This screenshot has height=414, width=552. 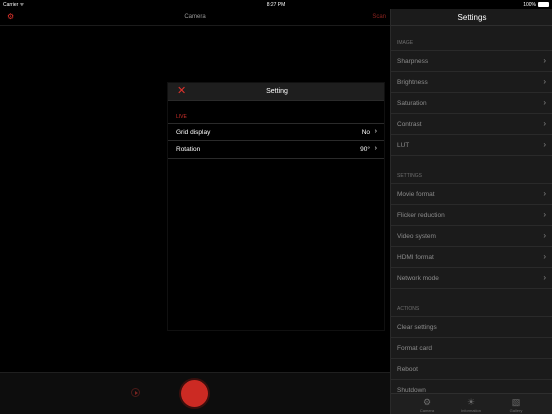 What do you see at coordinates (471, 257) in the screenshot?
I see `settings-item-hdmi-format: HDMI format ›` at bounding box center [471, 257].